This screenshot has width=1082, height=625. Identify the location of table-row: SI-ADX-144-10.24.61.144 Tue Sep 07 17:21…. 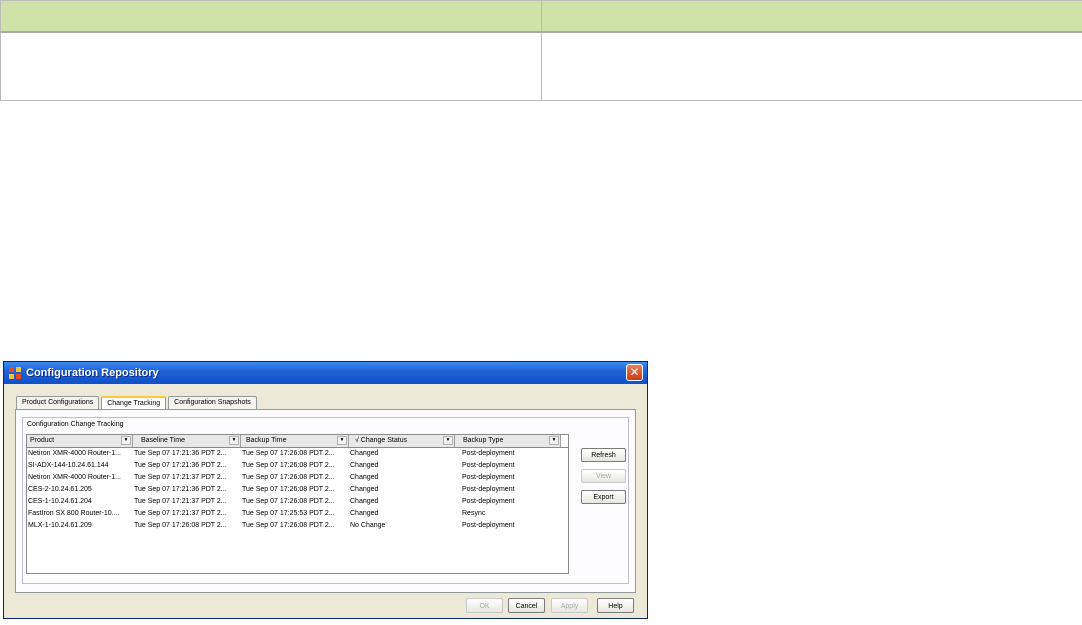
(297, 466).